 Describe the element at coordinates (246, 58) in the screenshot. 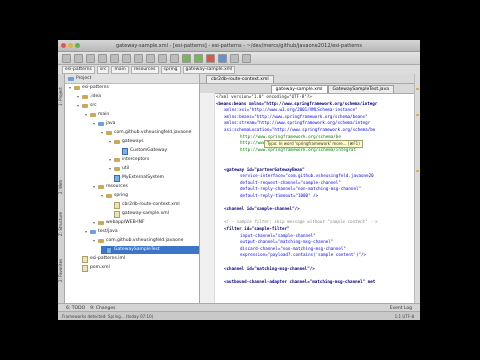

I see `help-button` at that location.